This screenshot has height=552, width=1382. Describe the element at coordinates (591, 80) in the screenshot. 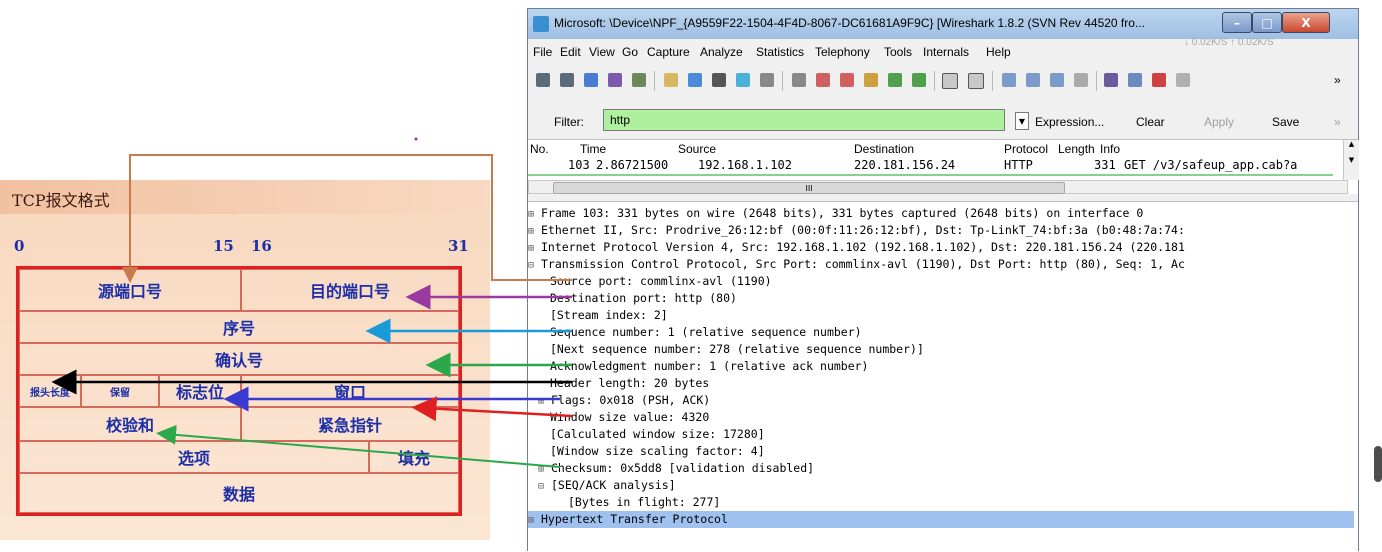

I see `start-capture-icon` at that location.